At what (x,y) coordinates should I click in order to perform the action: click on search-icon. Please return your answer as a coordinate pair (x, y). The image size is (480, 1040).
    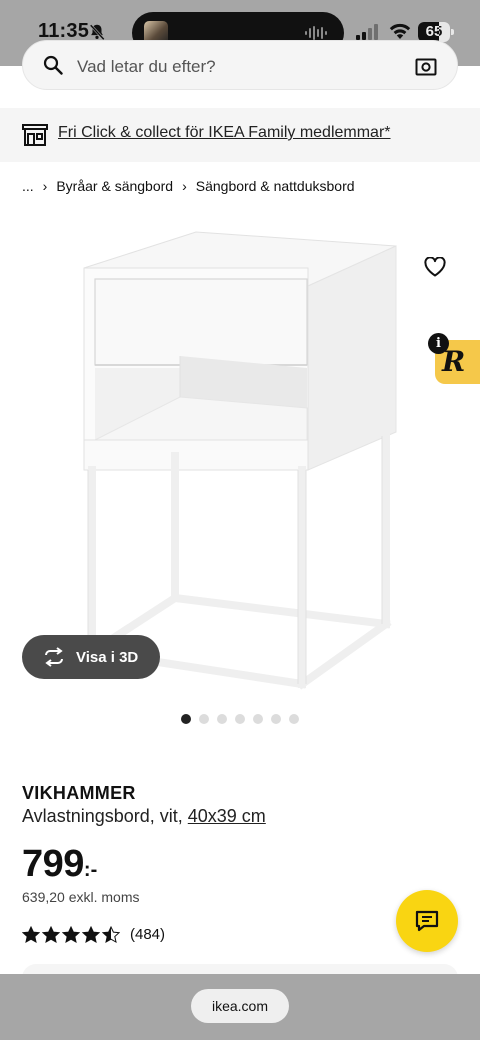
    Looking at the image, I should click on (53, 65).